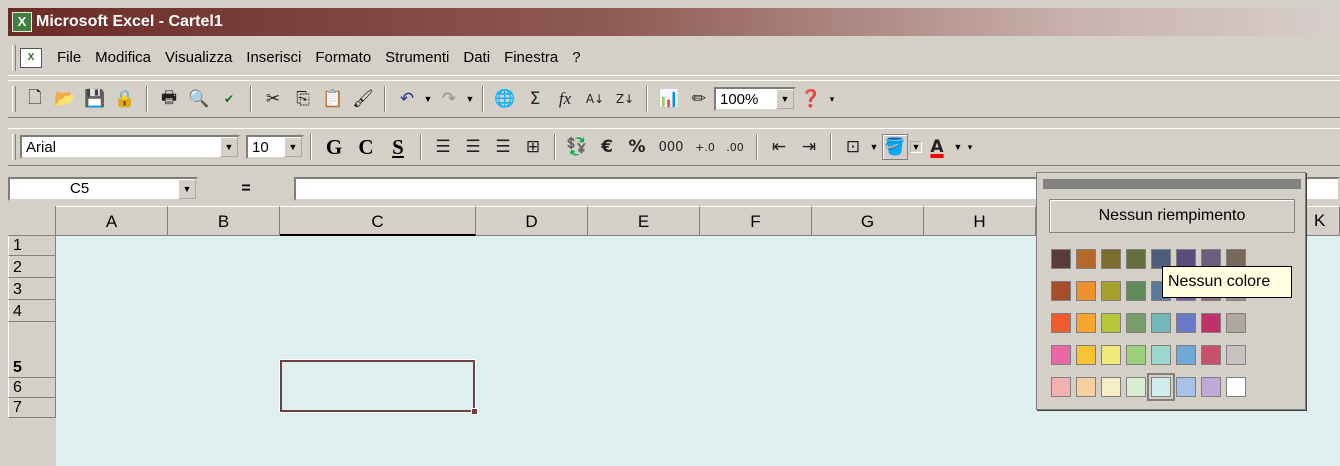 This screenshot has width=1340, height=466. Describe the element at coordinates (576, 57) in the screenshot. I see `menu-help: ?` at that location.